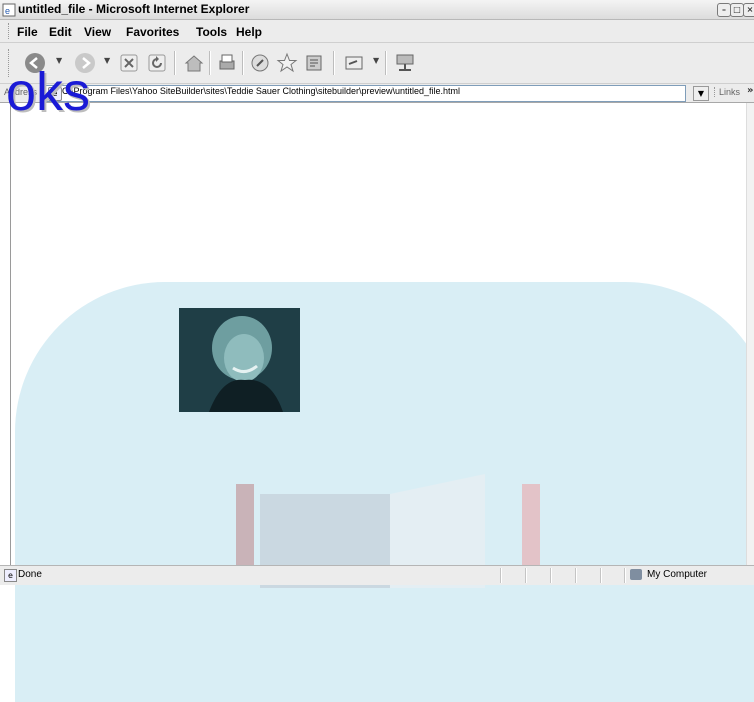 Image resolution: width=754 pixels, height=702 pixels. What do you see at coordinates (107, 60) in the screenshot?
I see `forward-dropdown-icon: ▼` at bounding box center [107, 60].